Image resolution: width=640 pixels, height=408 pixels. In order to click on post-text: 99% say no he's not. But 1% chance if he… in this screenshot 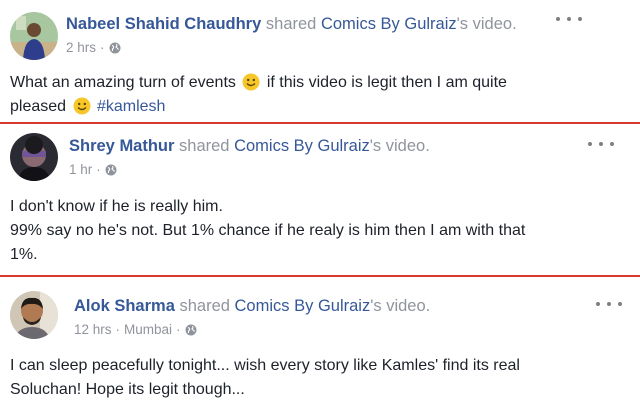, I will do `click(268, 230)`.